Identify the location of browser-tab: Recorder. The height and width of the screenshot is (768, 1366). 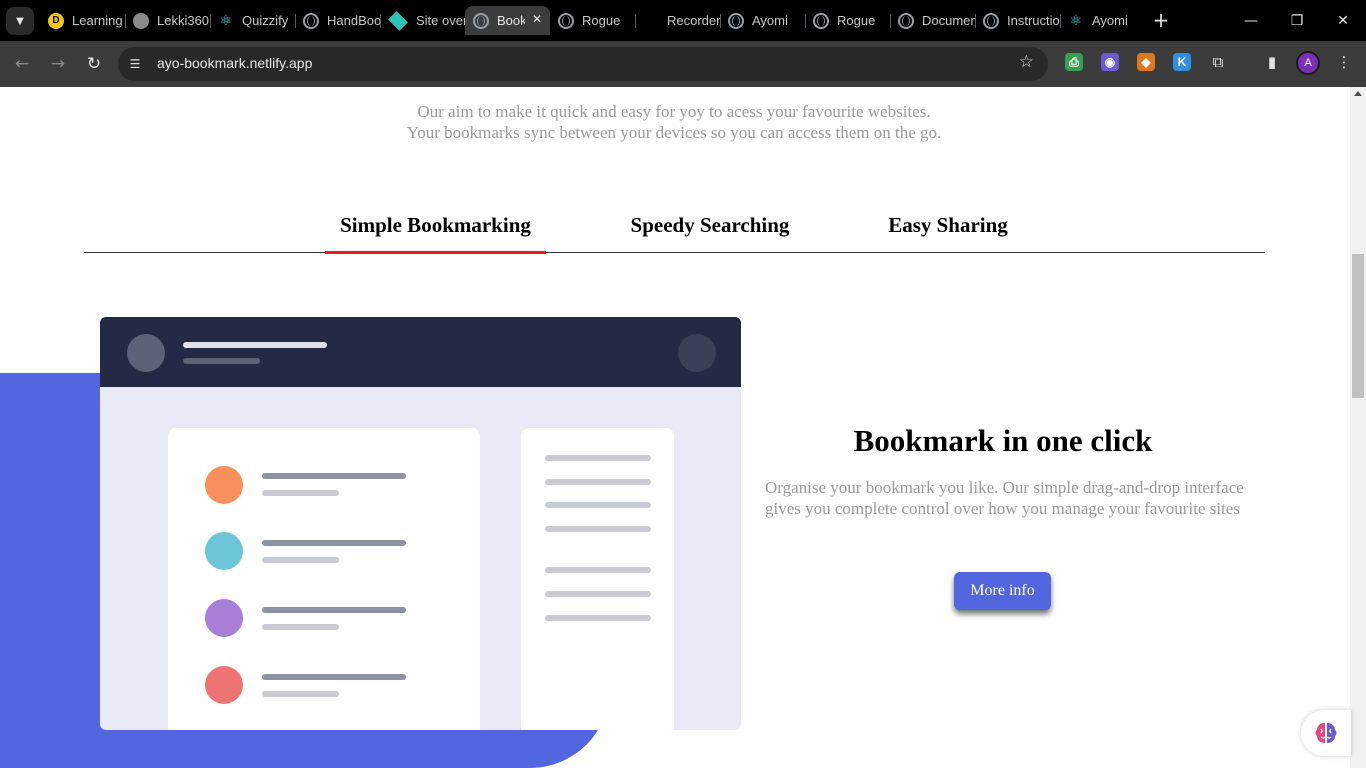
(677, 20).